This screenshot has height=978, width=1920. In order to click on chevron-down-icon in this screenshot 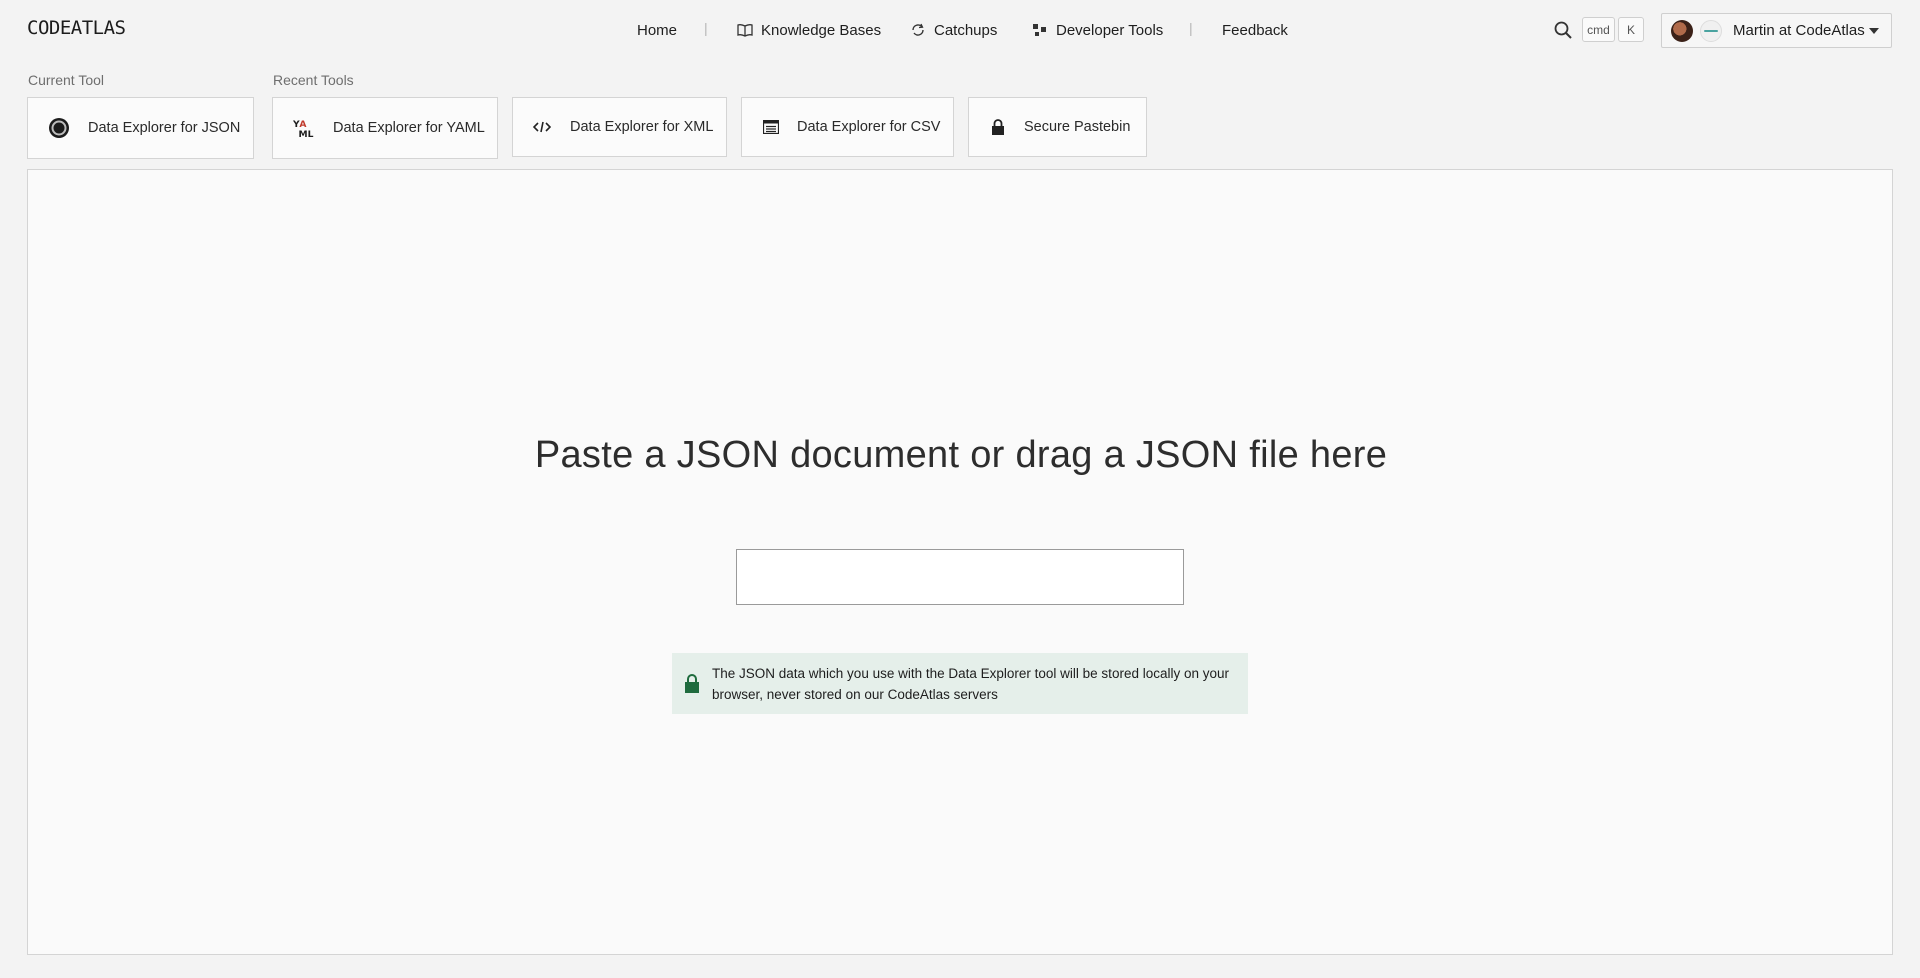, I will do `click(1874, 31)`.